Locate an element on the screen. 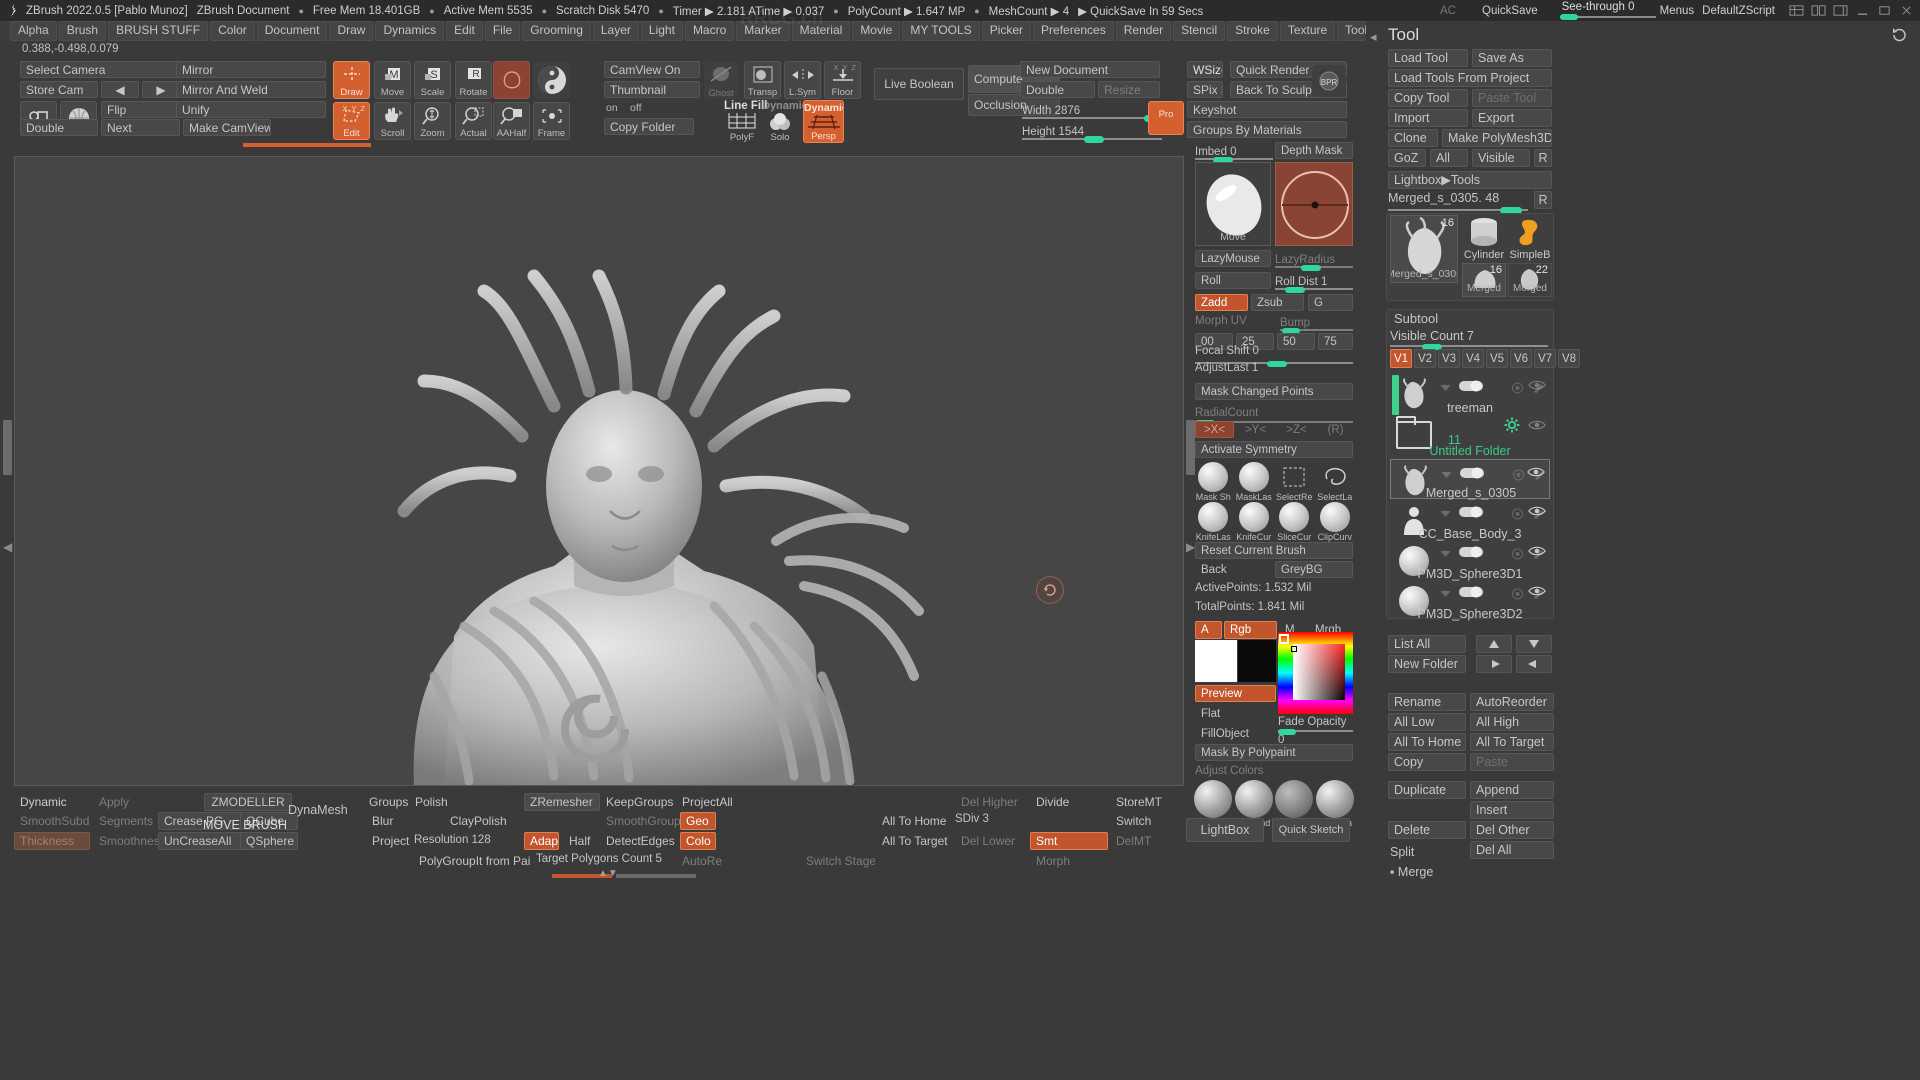 This screenshot has width=1920, height=1080. clone-button: Clone is located at coordinates (1413, 138).